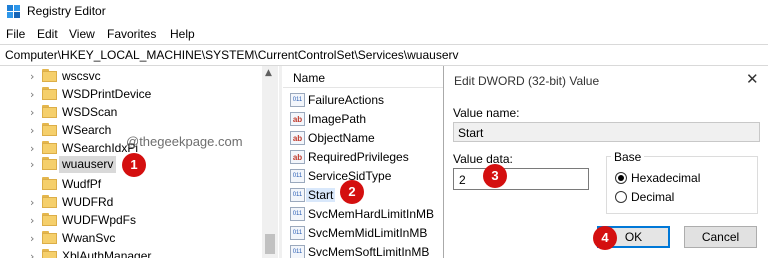 This screenshot has height=258, width=768. I want to click on tree-item-label: WUDFWpdFs, so click(99, 220).